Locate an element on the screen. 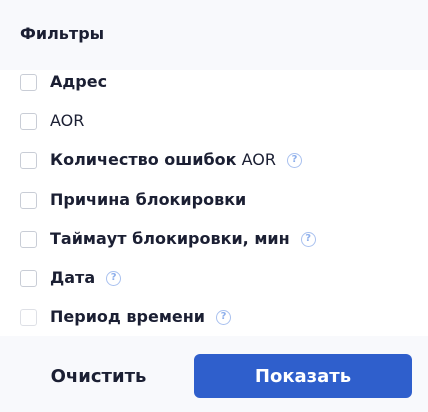 This screenshot has width=428, height=412. filter-label: Дата ? is located at coordinates (86, 278).